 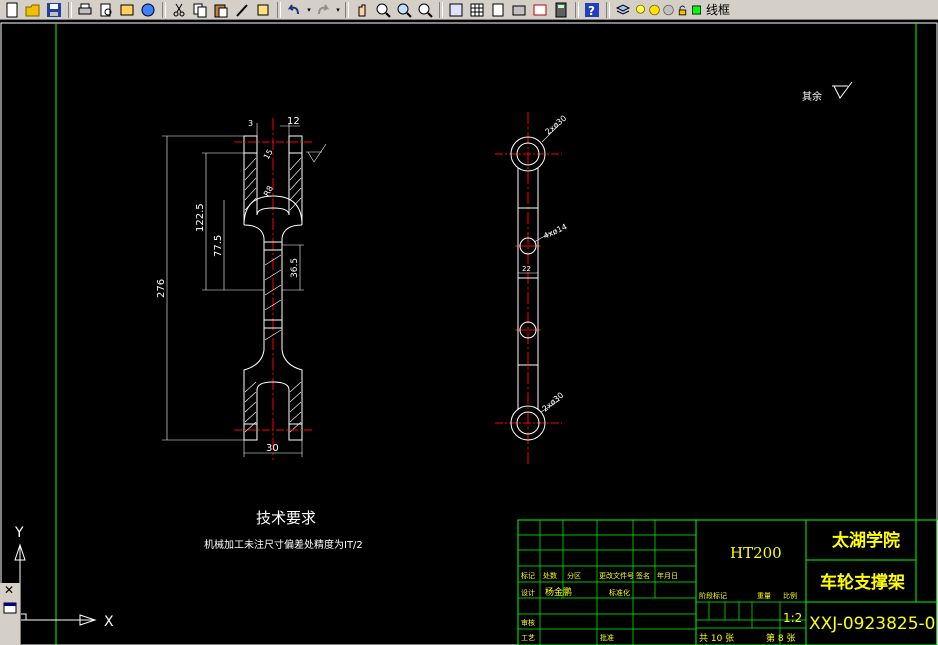 What do you see at coordinates (109, 622) in the screenshot?
I see `ucs-x-label: X` at bounding box center [109, 622].